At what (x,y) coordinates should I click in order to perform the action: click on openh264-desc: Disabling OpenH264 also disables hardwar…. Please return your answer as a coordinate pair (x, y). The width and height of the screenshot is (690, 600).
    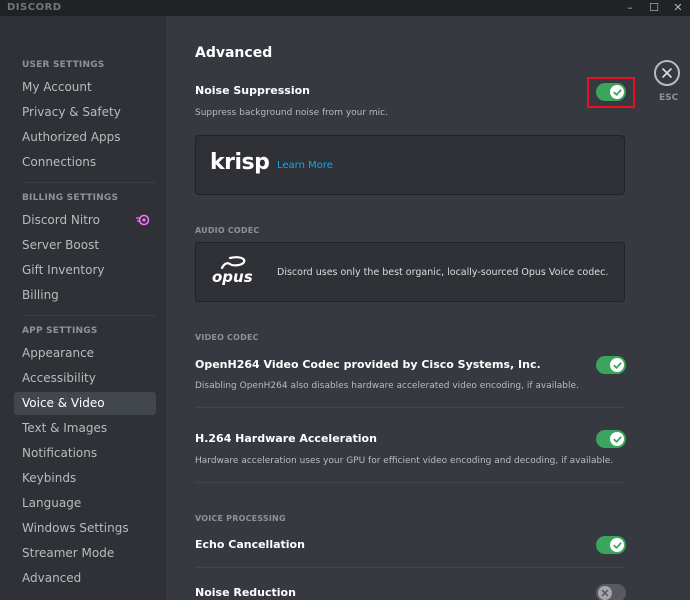
    Looking at the image, I should click on (387, 386).